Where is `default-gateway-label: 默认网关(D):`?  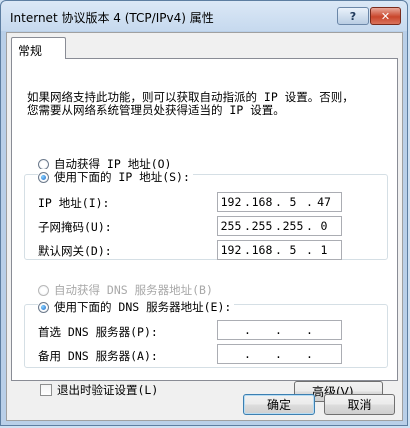
default-gateway-label: 默认网关(D): is located at coordinates (75, 251).